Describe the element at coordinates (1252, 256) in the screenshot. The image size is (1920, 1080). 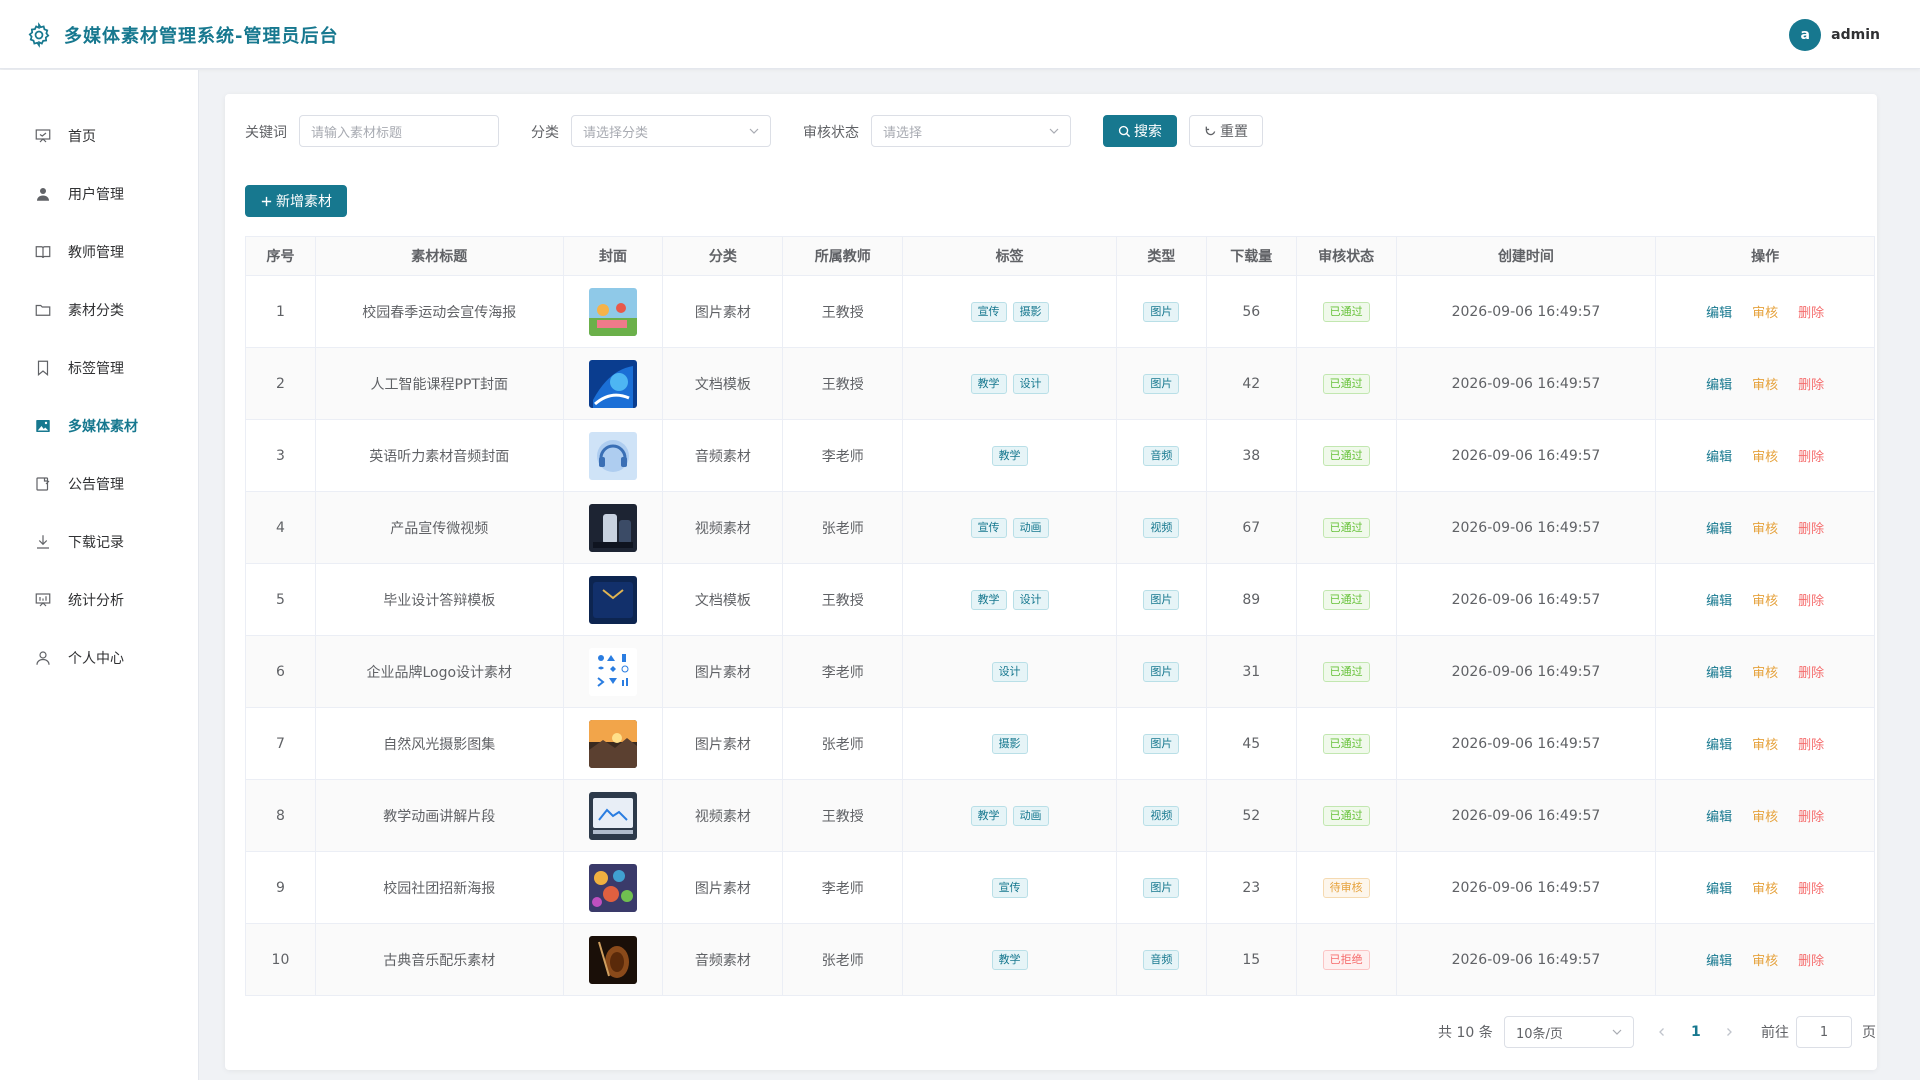
I see `column-header: 下载量` at that location.